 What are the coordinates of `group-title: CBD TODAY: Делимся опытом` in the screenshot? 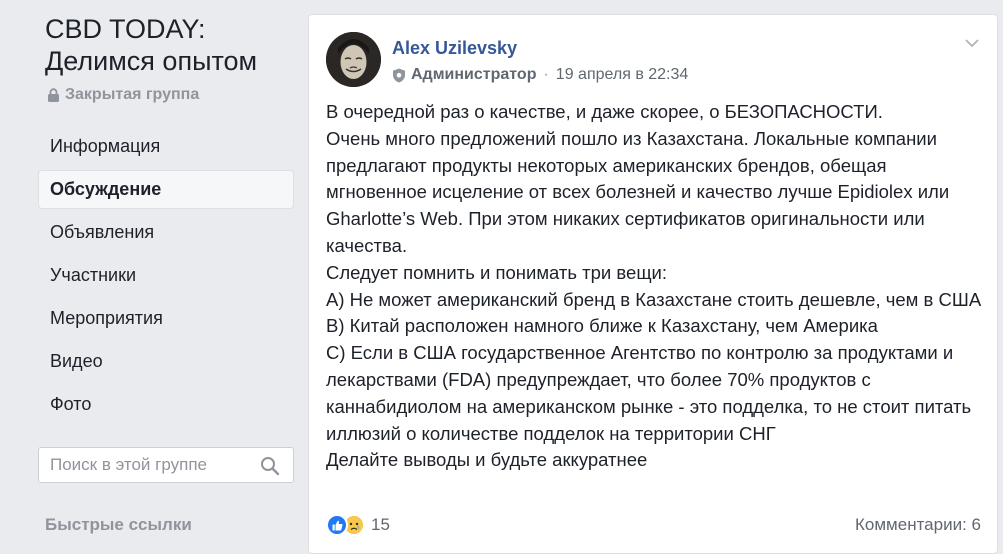 It's located at (151, 45).